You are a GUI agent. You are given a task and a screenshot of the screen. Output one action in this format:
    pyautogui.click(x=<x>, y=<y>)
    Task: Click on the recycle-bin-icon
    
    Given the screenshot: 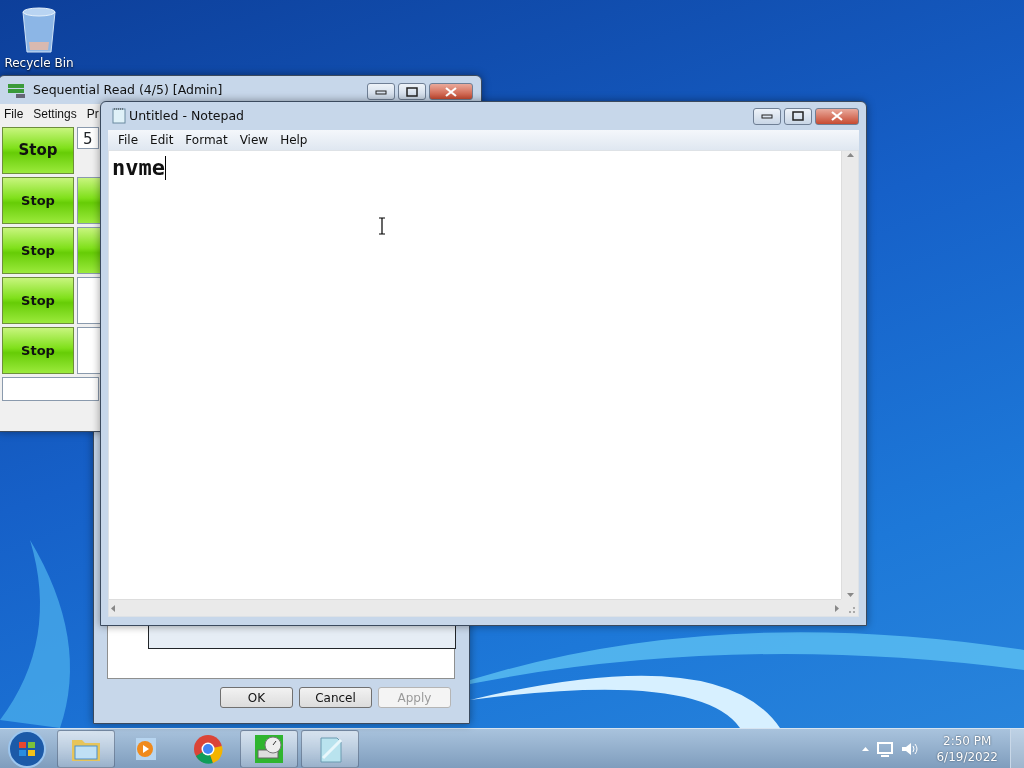 What is the action you would take?
    pyautogui.click(x=39, y=30)
    